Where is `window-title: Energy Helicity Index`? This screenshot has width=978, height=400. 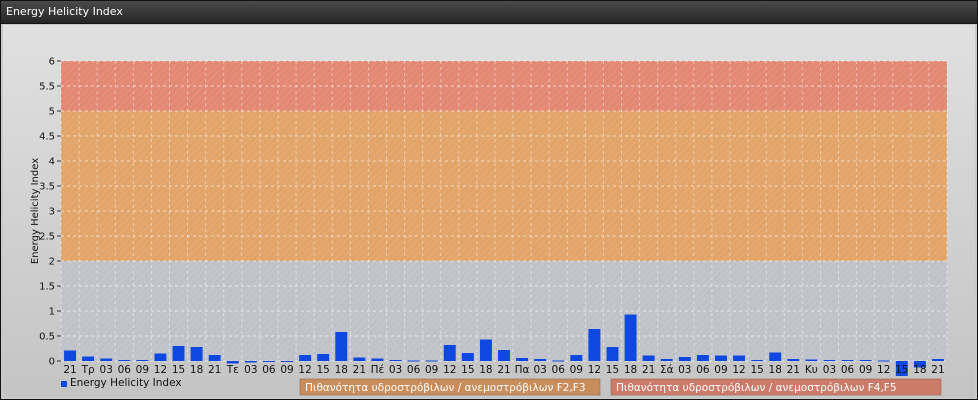 window-title: Energy Helicity Index is located at coordinates (64, 11).